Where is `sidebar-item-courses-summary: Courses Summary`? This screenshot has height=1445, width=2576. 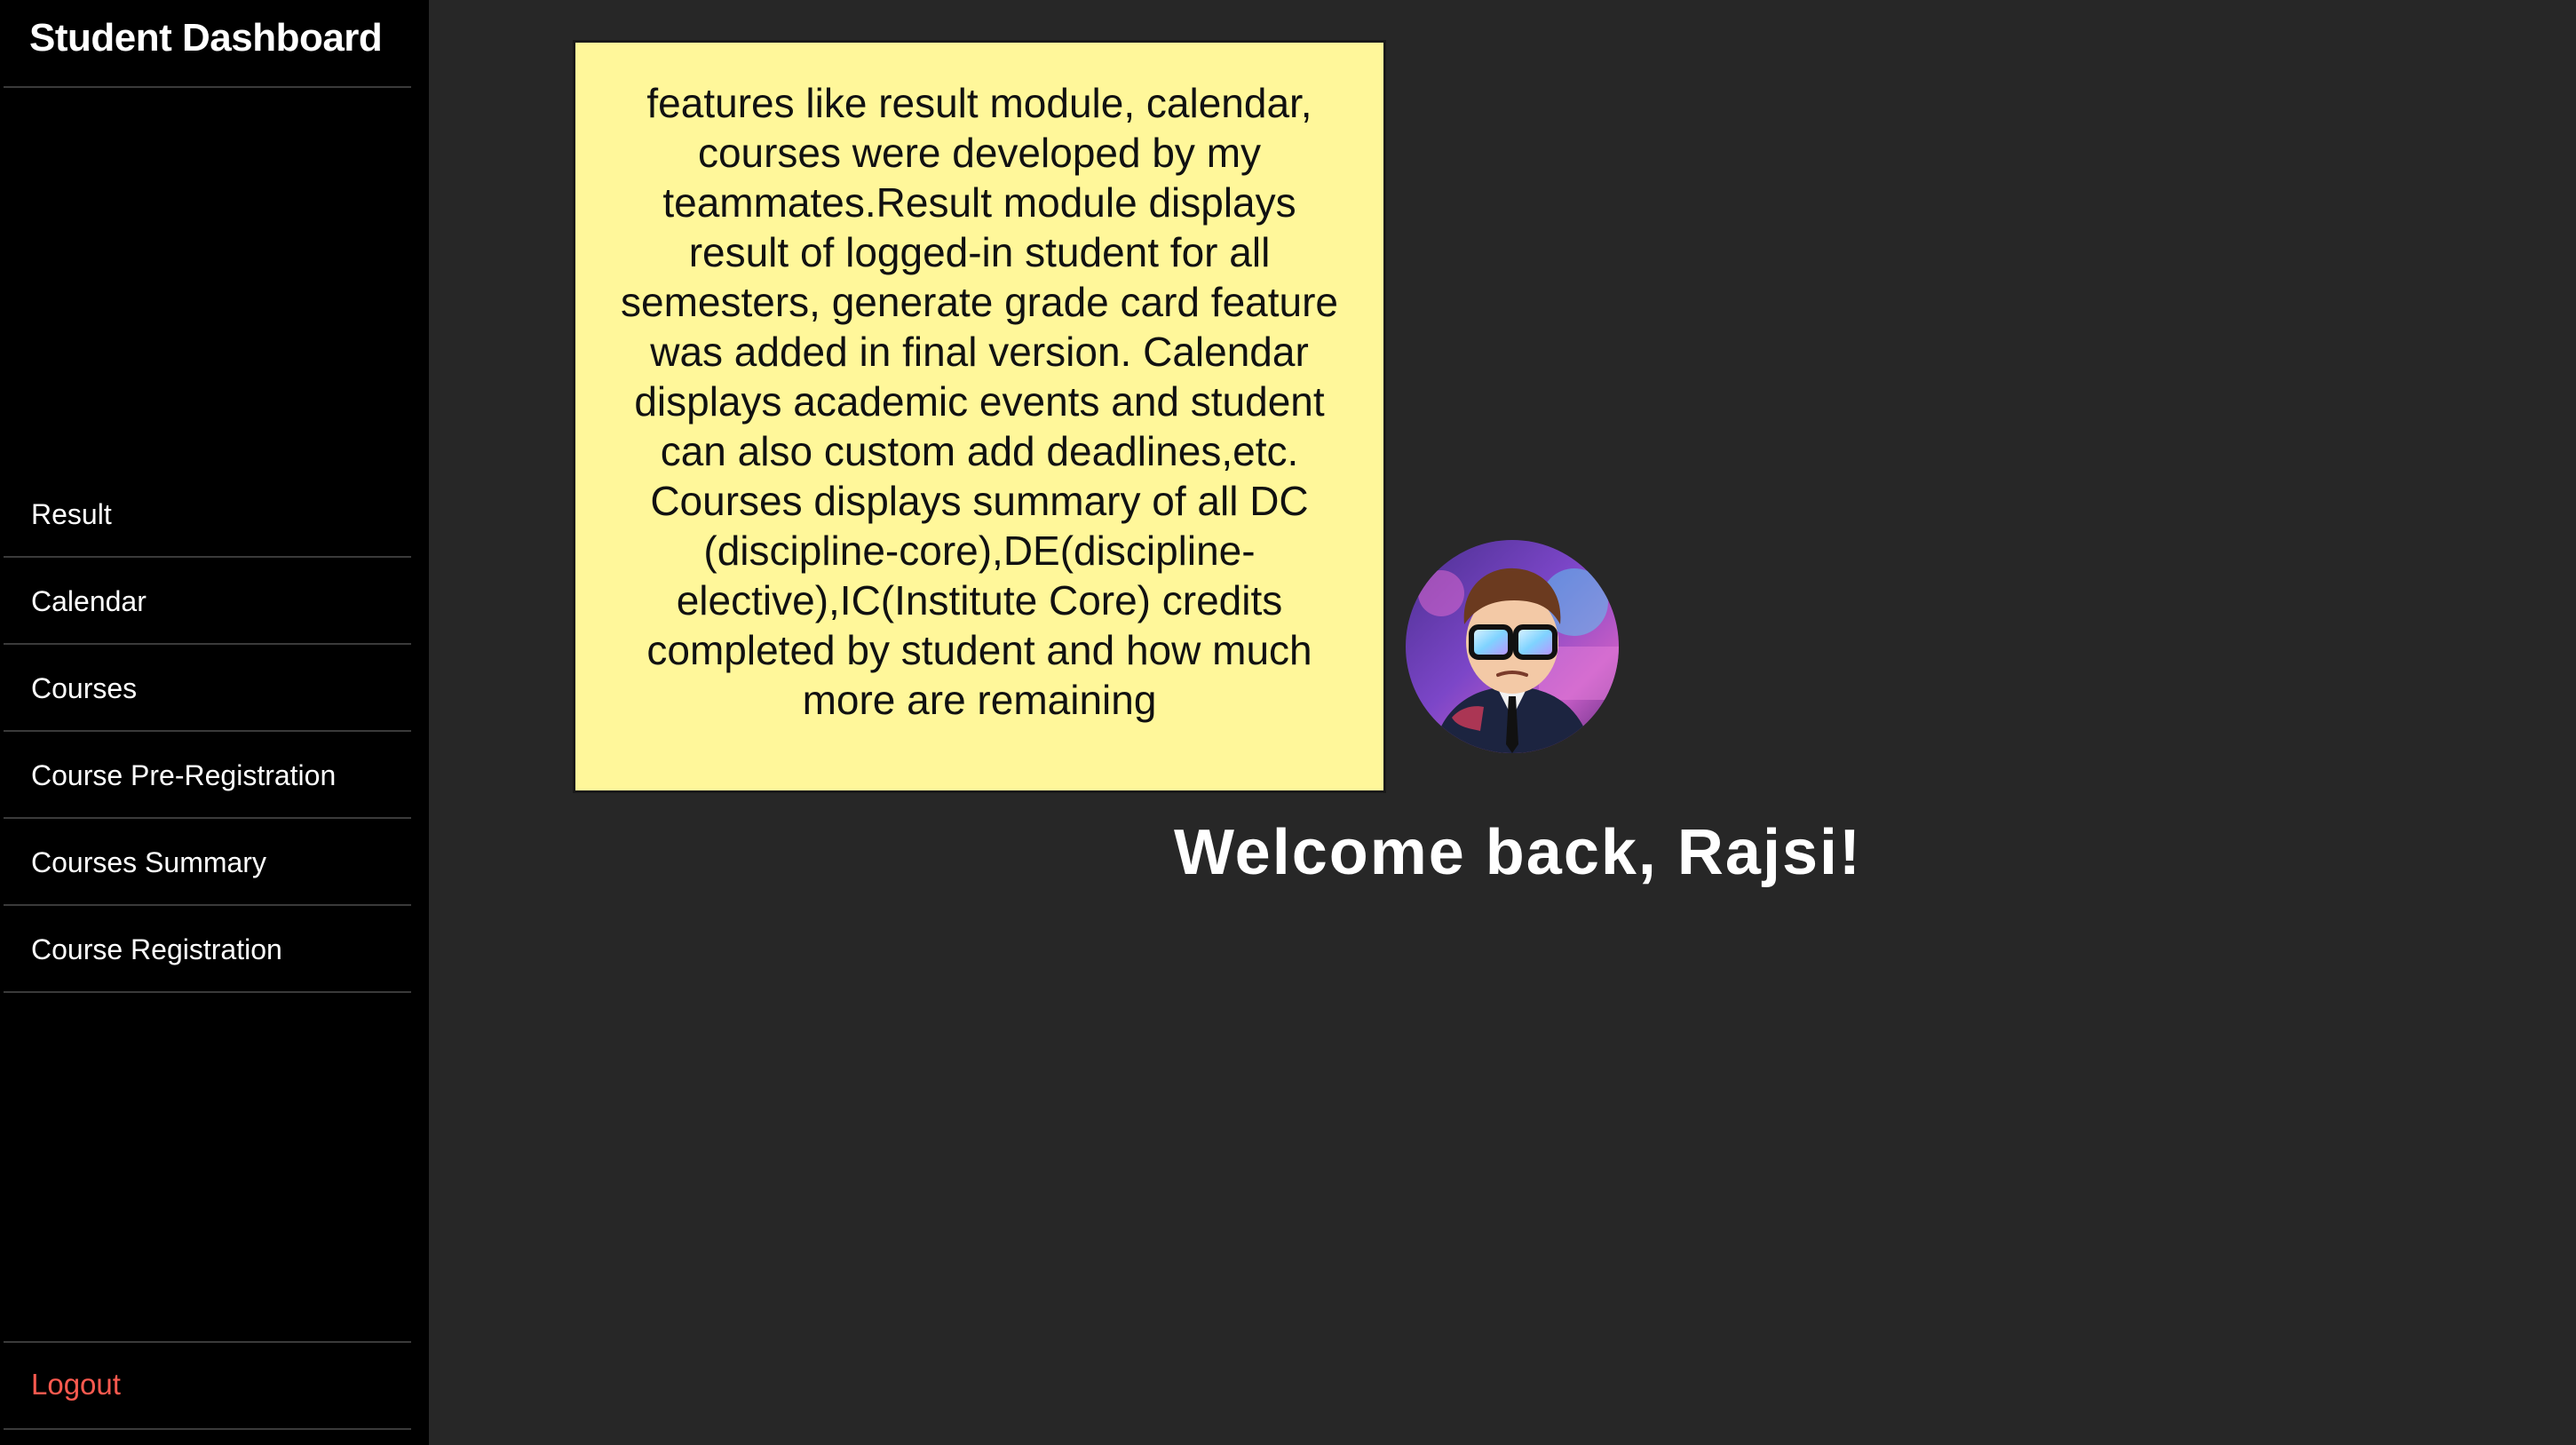
sidebar-item-courses-summary: Courses Summary is located at coordinates (207, 862).